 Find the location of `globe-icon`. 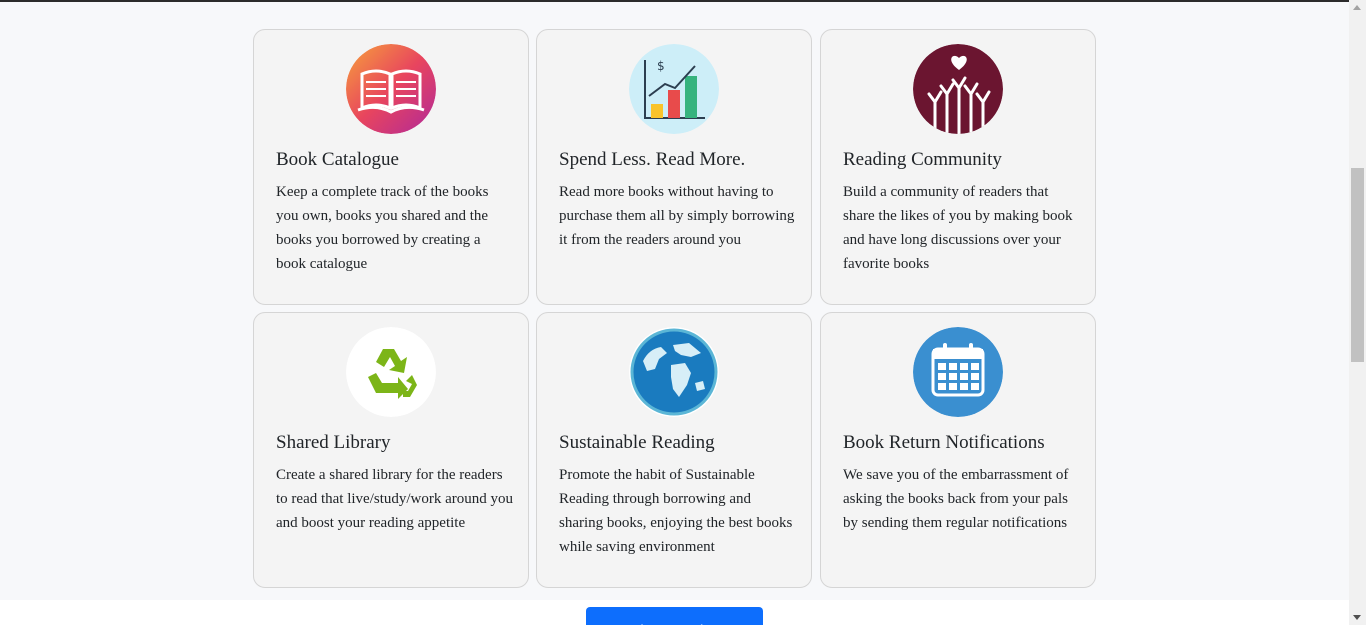

globe-icon is located at coordinates (674, 372).